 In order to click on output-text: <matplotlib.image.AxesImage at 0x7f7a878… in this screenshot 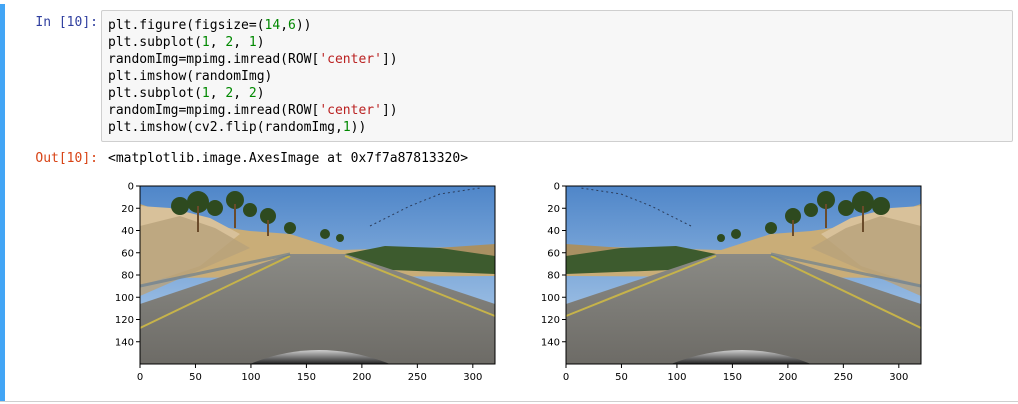, I will do `click(288, 158)`.